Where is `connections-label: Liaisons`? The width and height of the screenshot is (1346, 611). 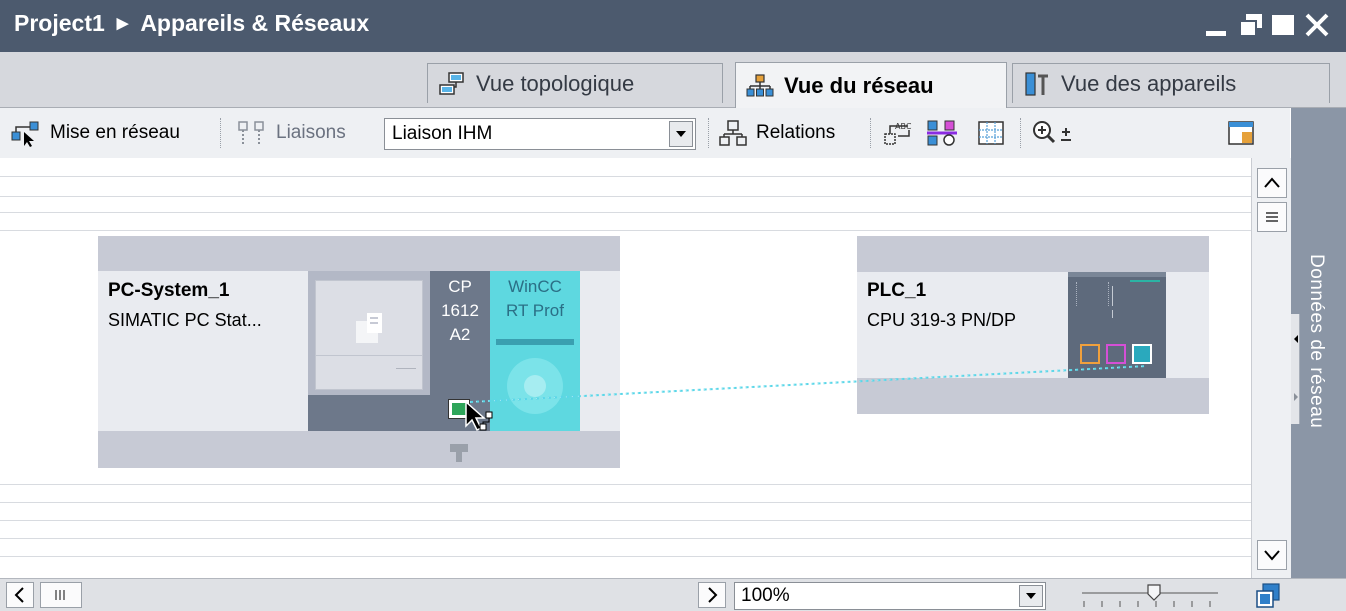
connections-label: Liaisons is located at coordinates (311, 132).